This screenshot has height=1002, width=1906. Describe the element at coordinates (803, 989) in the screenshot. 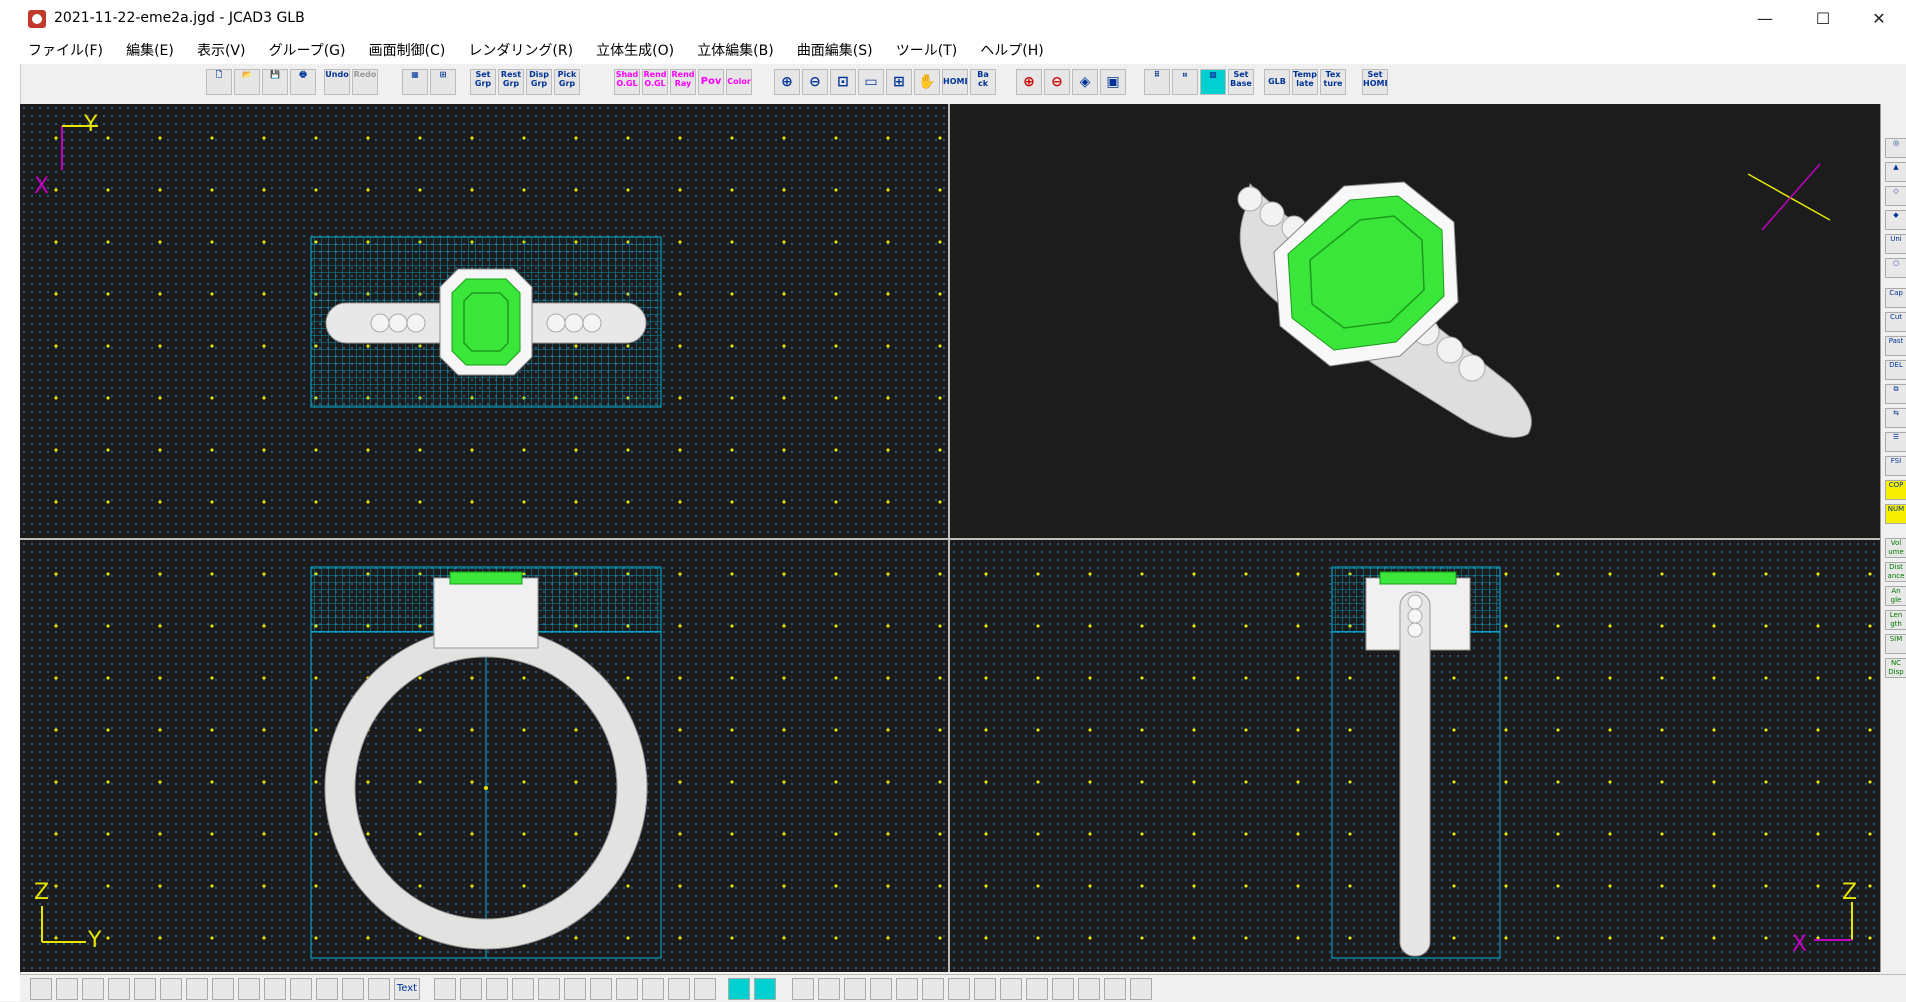

I see `bb-gem-setting-icon` at that location.